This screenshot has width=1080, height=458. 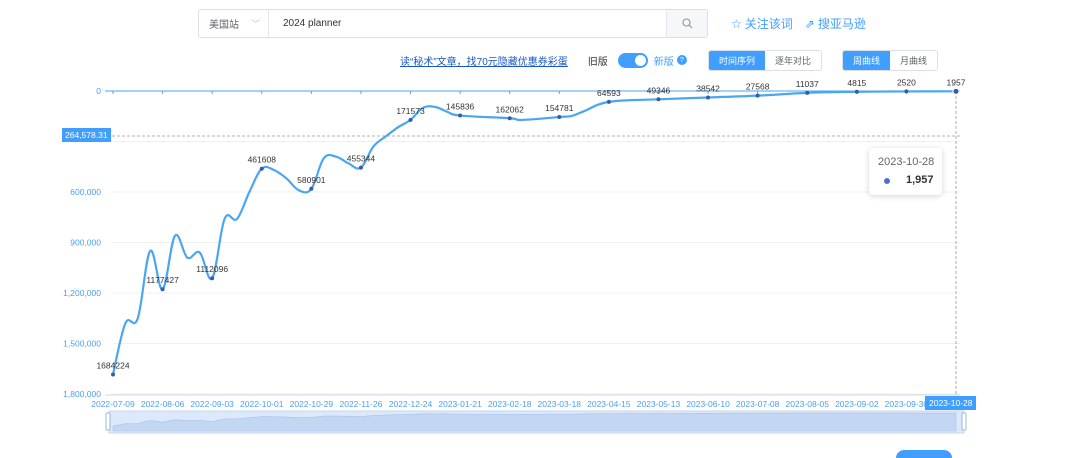 What do you see at coordinates (262, 160) in the screenshot?
I see `data-label: 461608` at bounding box center [262, 160].